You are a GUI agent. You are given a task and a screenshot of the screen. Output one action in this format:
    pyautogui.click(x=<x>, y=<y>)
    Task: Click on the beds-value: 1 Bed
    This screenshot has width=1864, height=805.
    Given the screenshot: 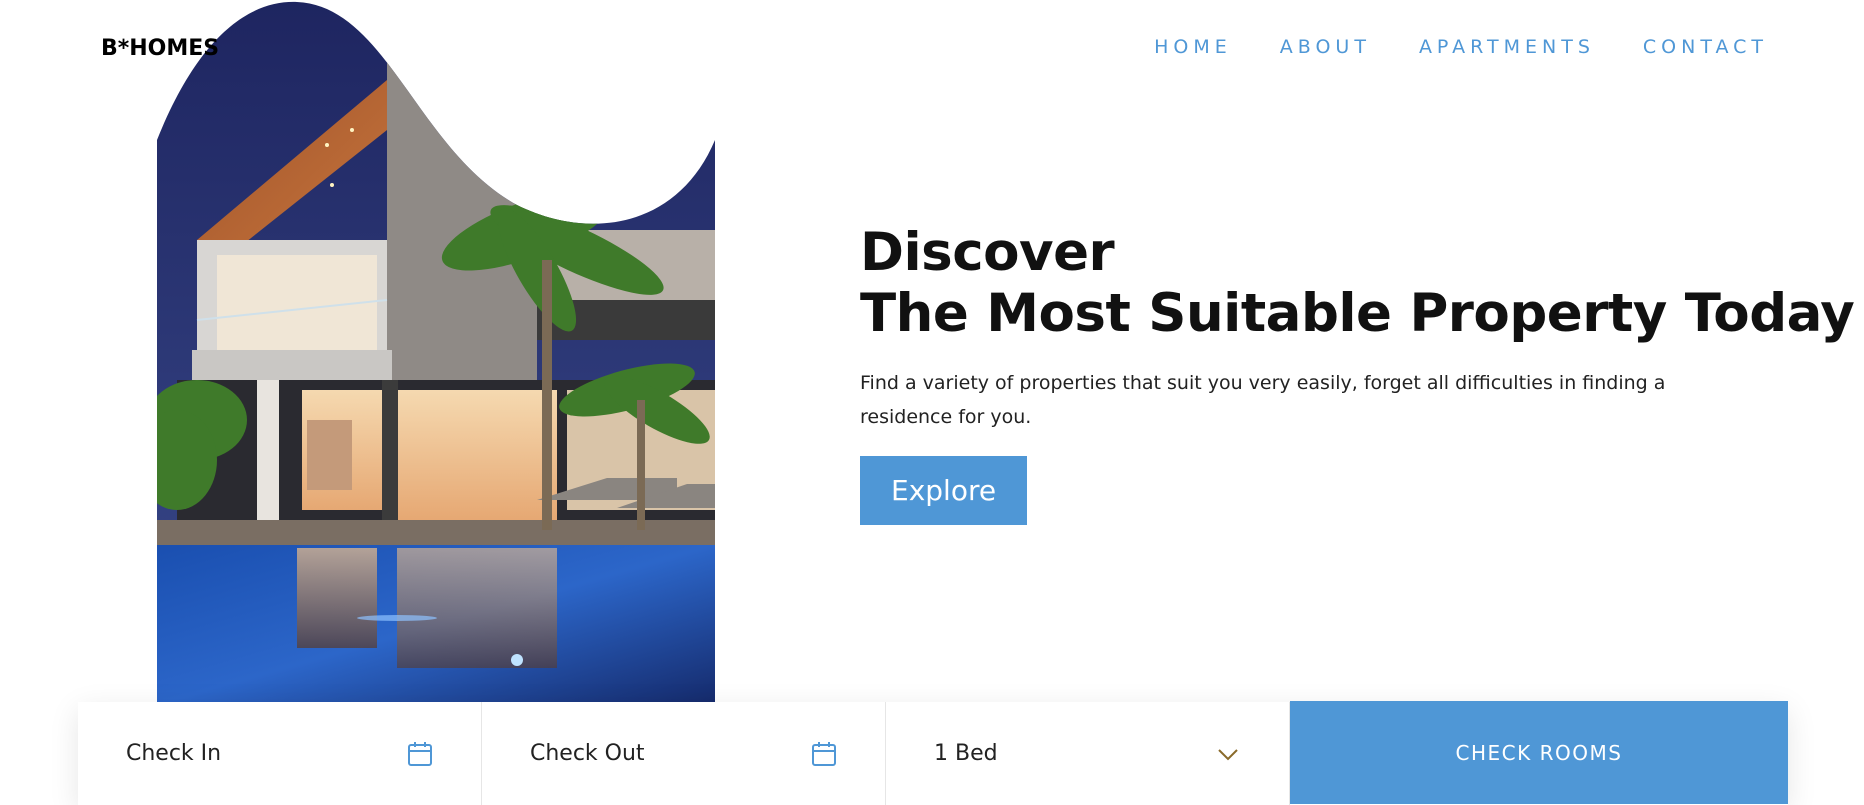 What is the action you would take?
    pyautogui.click(x=966, y=753)
    